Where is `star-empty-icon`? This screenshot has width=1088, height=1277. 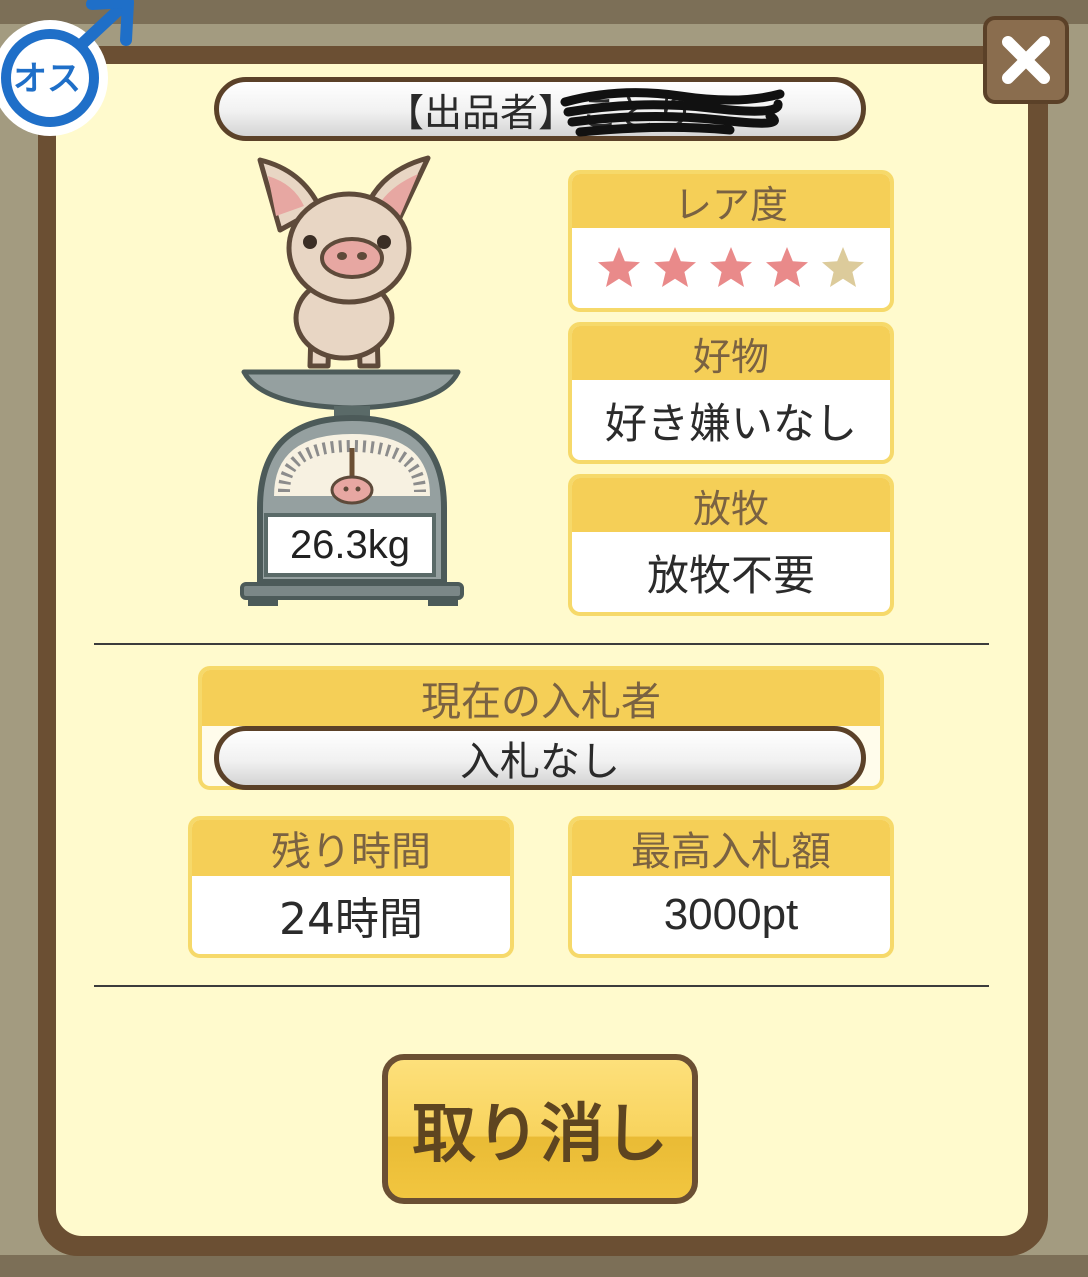
star-empty-icon is located at coordinates (843, 267).